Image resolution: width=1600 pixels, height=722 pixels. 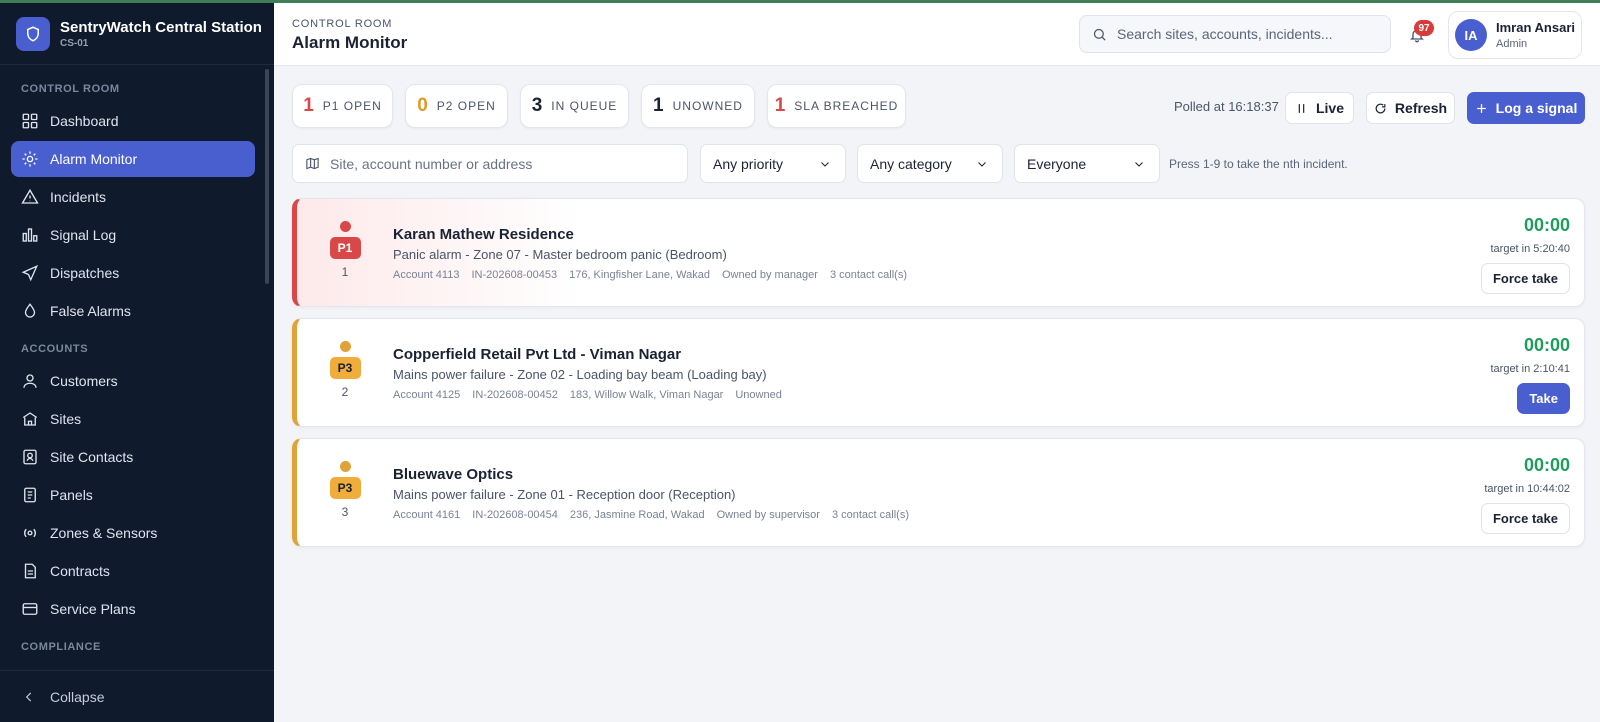 I want to click on log-signal-button: Log a signal, so click(x=1526, y=108).